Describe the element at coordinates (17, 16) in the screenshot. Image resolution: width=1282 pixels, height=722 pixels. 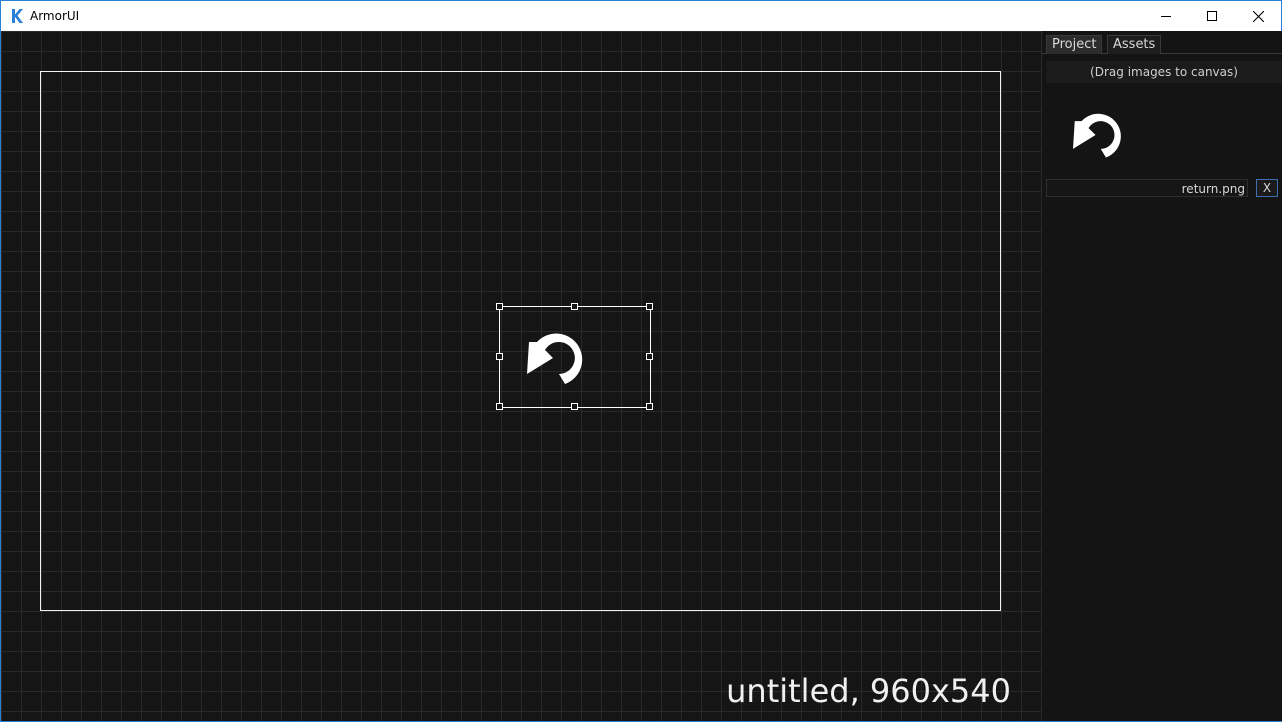
I see `armorui-logo-icon` at that location.